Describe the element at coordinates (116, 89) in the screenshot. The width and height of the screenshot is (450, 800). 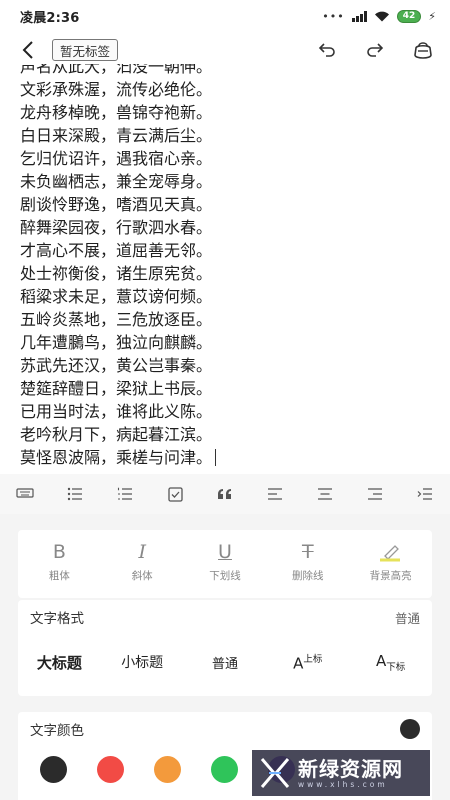
I see `poem-line: 文彩承殊渥，流传必绝伦。` at that location.